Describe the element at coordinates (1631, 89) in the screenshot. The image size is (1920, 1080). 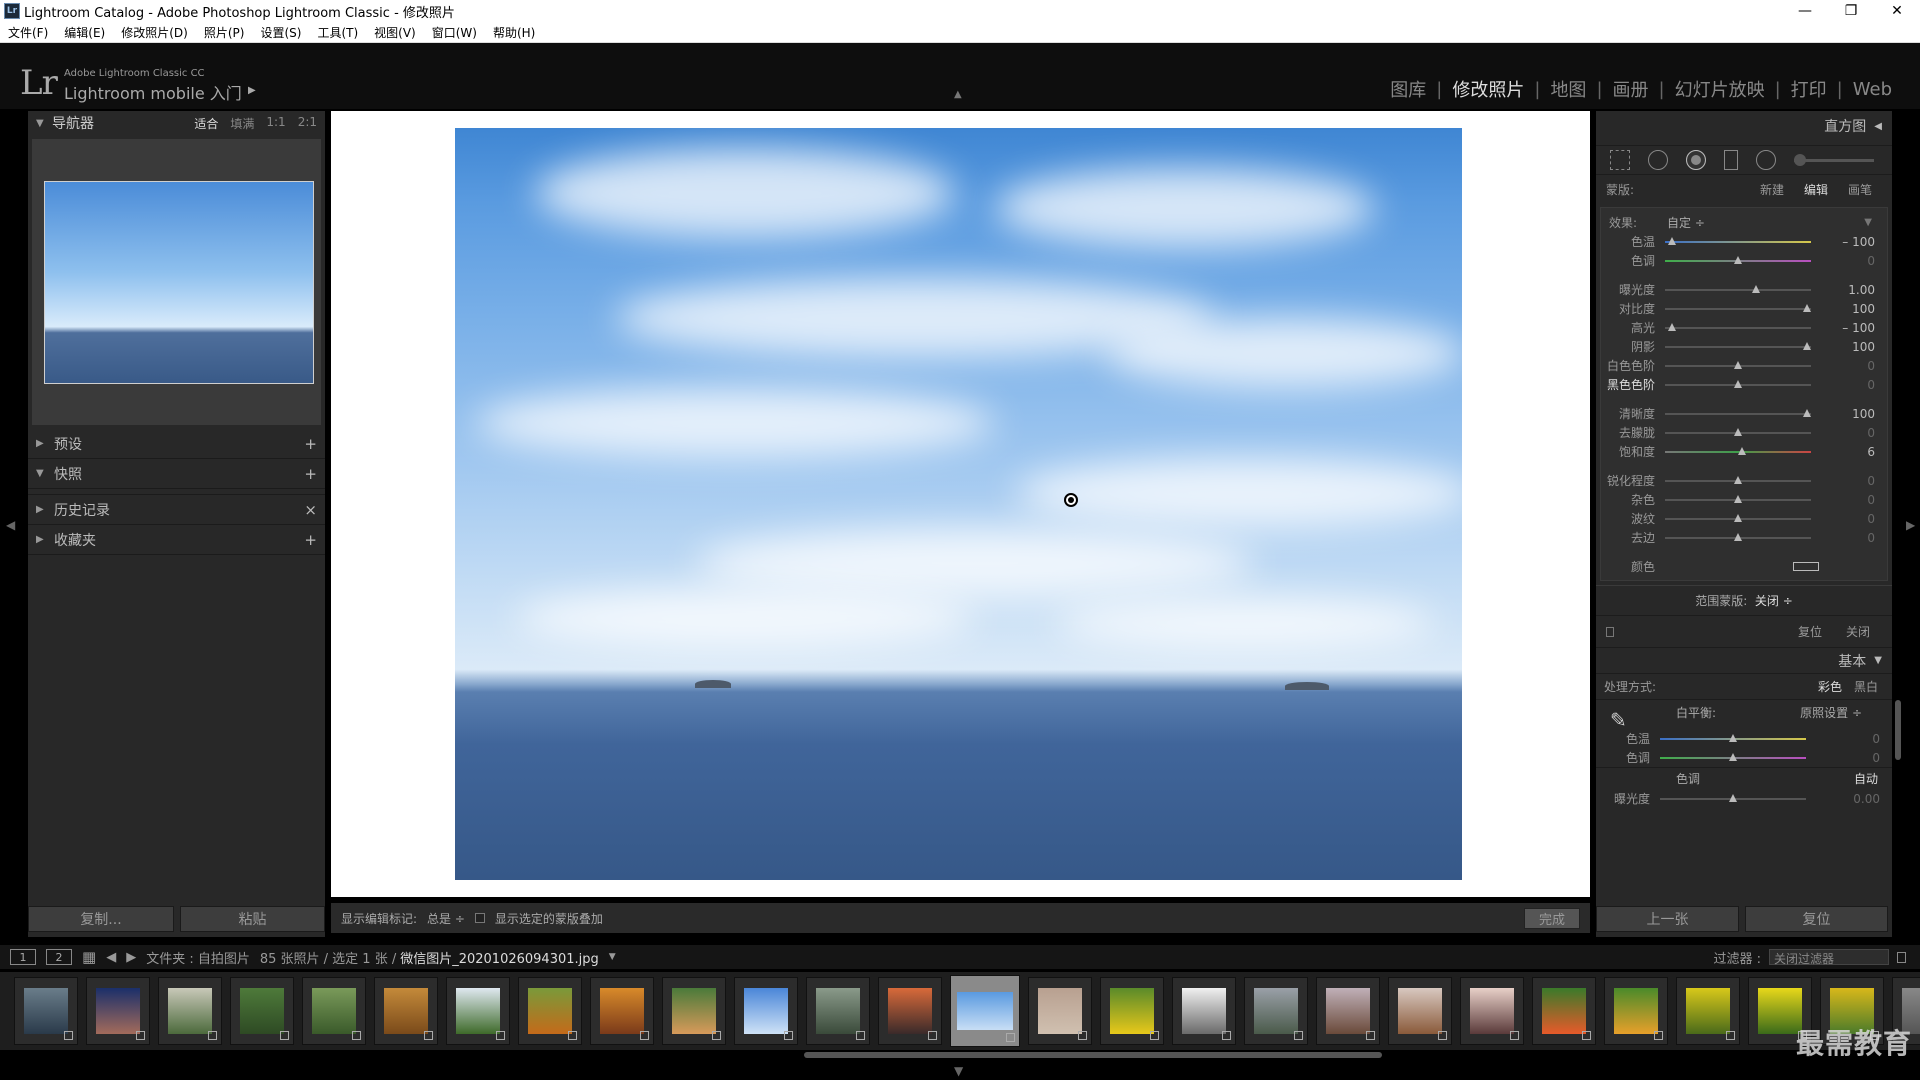
I see `module-book: 画册` at that location.